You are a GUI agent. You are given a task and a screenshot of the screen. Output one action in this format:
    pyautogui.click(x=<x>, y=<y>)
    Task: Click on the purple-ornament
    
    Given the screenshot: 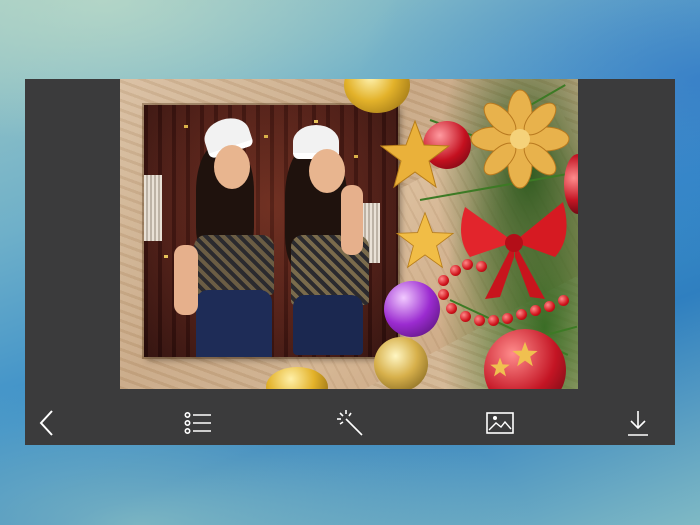 What is the action you would take?
    pyautogui.click(x=412, y=309)
    